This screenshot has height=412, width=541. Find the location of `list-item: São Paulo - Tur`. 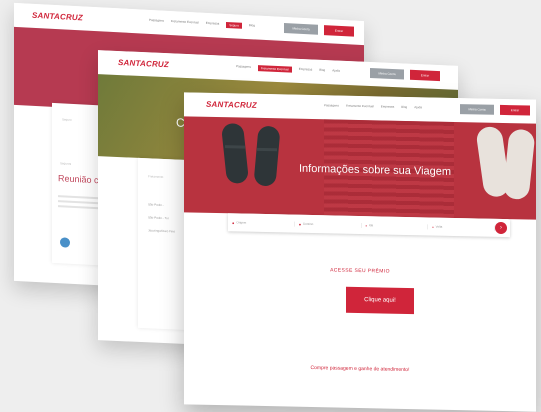

list-item: São Paulo - Tur is located at coordinates (161, 217).